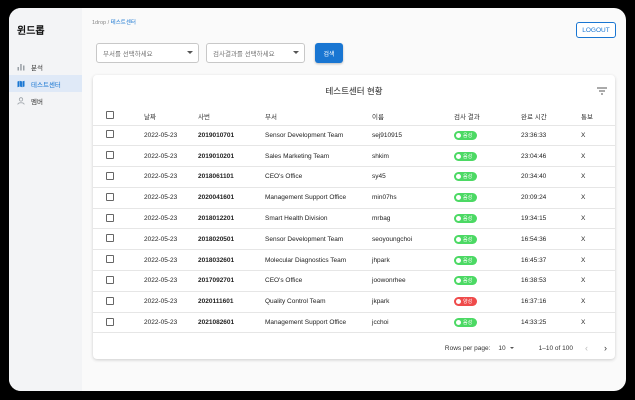  I want to click on bar-chart-icon, so click(21, 66).